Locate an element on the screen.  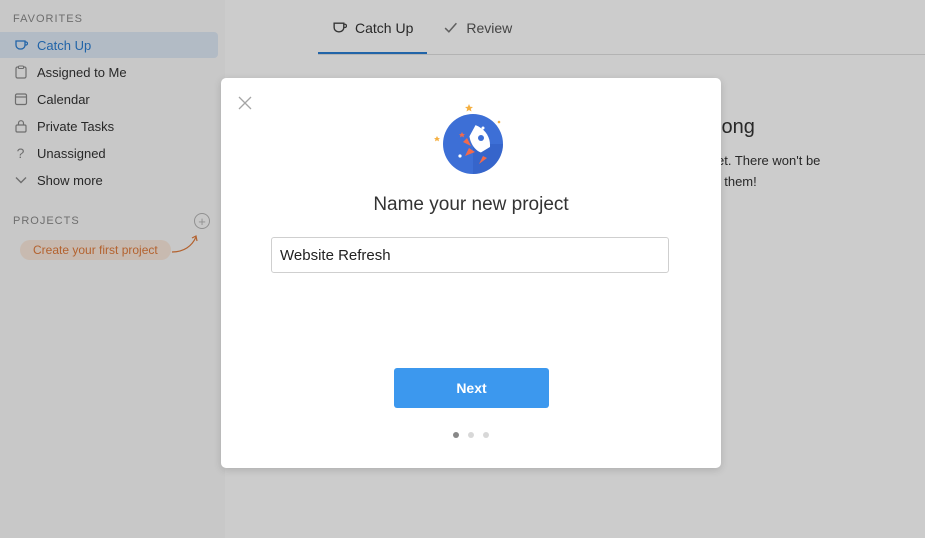
project-name-input is located at coordinates (470, 255).